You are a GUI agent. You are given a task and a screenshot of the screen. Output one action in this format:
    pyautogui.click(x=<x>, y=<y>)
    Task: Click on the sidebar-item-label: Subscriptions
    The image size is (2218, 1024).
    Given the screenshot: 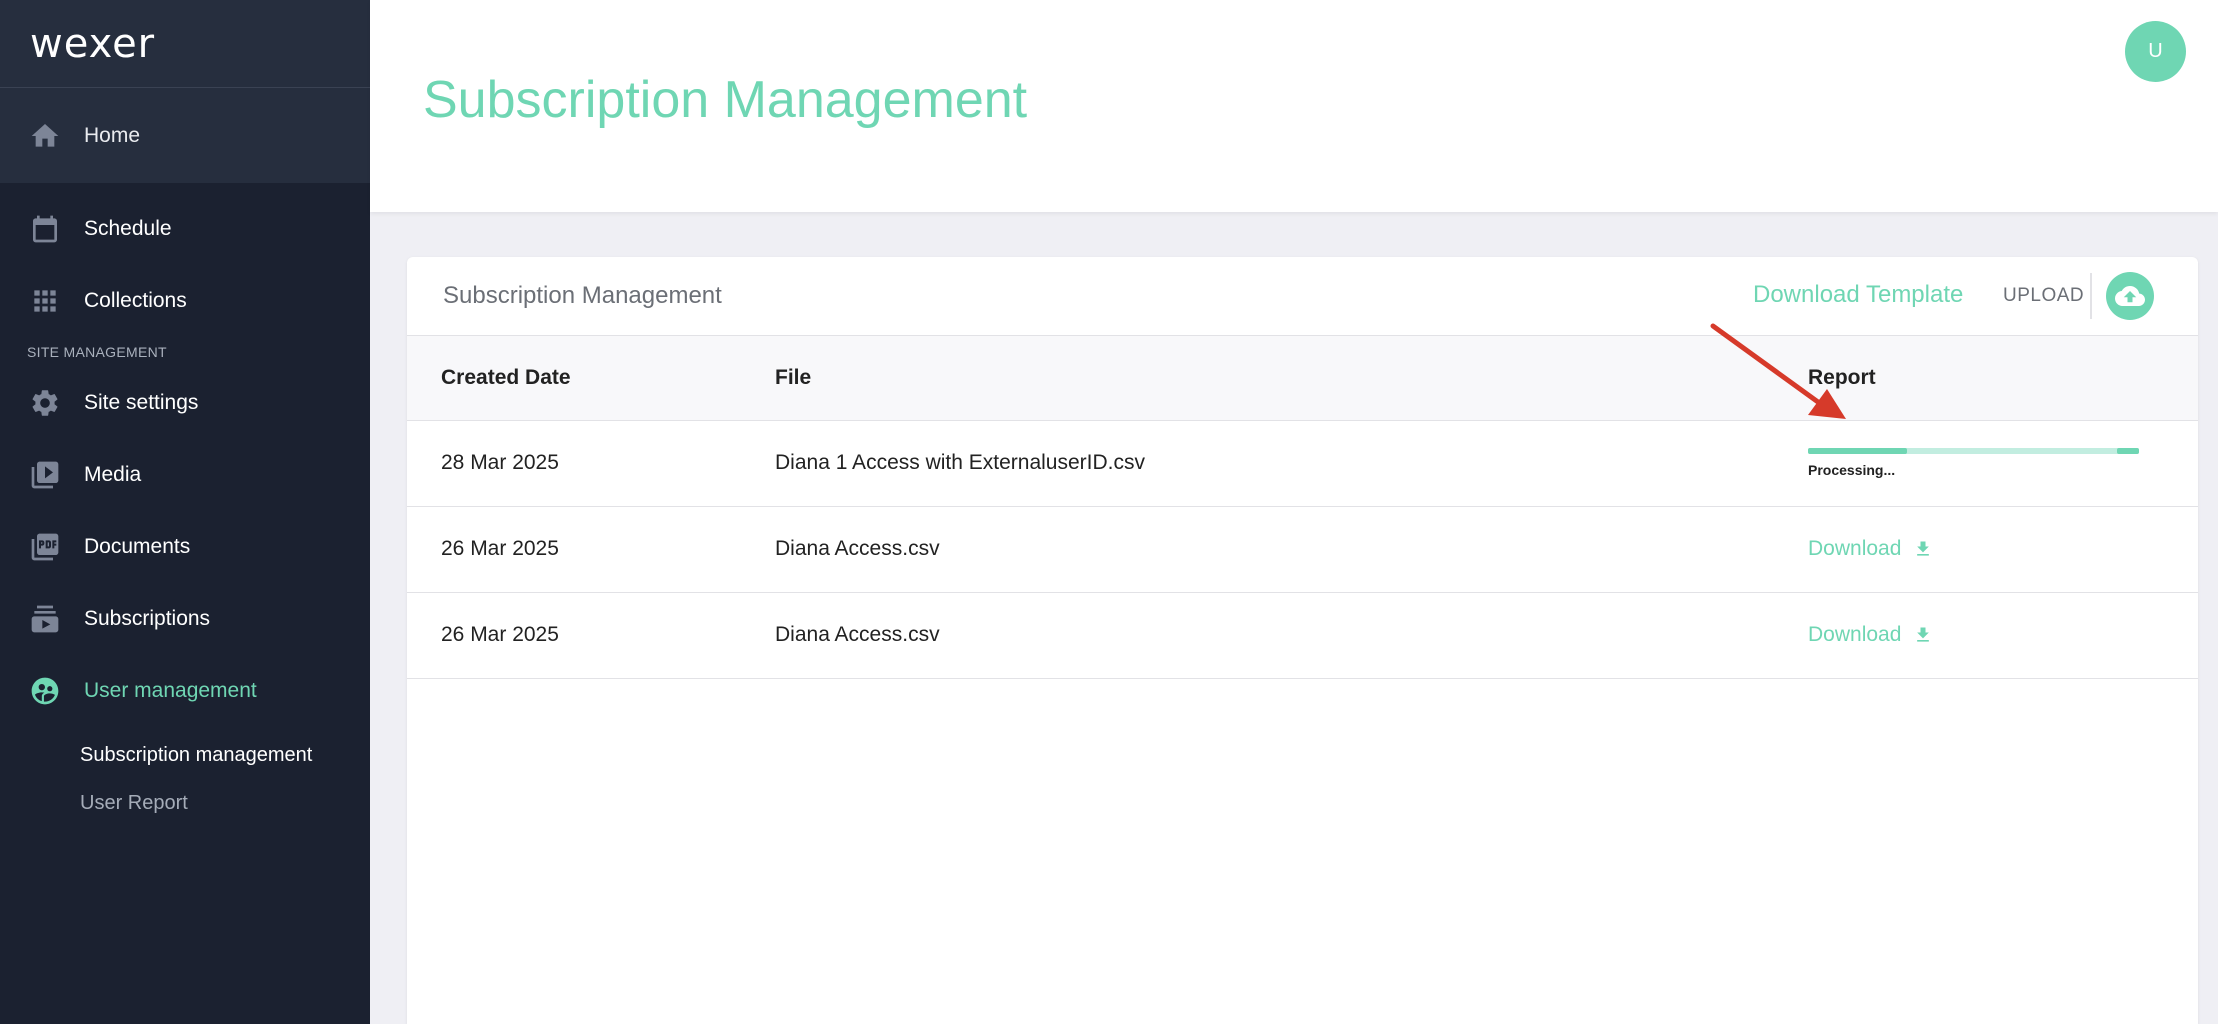 What is the action you would take?
    pyautogui.click(x=147, y=618)
    